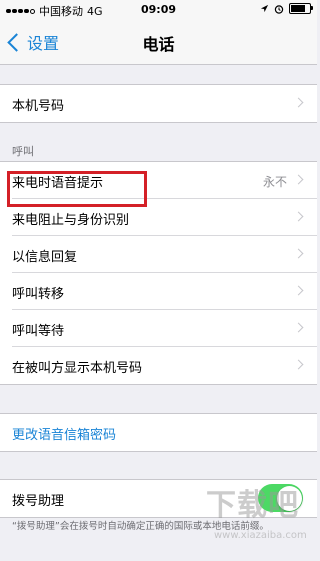 Image resolution: width=320 pixels, height=561 pixels. What do you see at coordinates (23, 151) in the screenshot?
I see `section-header-calls: 呼叫` at bounding box center [23, 151].